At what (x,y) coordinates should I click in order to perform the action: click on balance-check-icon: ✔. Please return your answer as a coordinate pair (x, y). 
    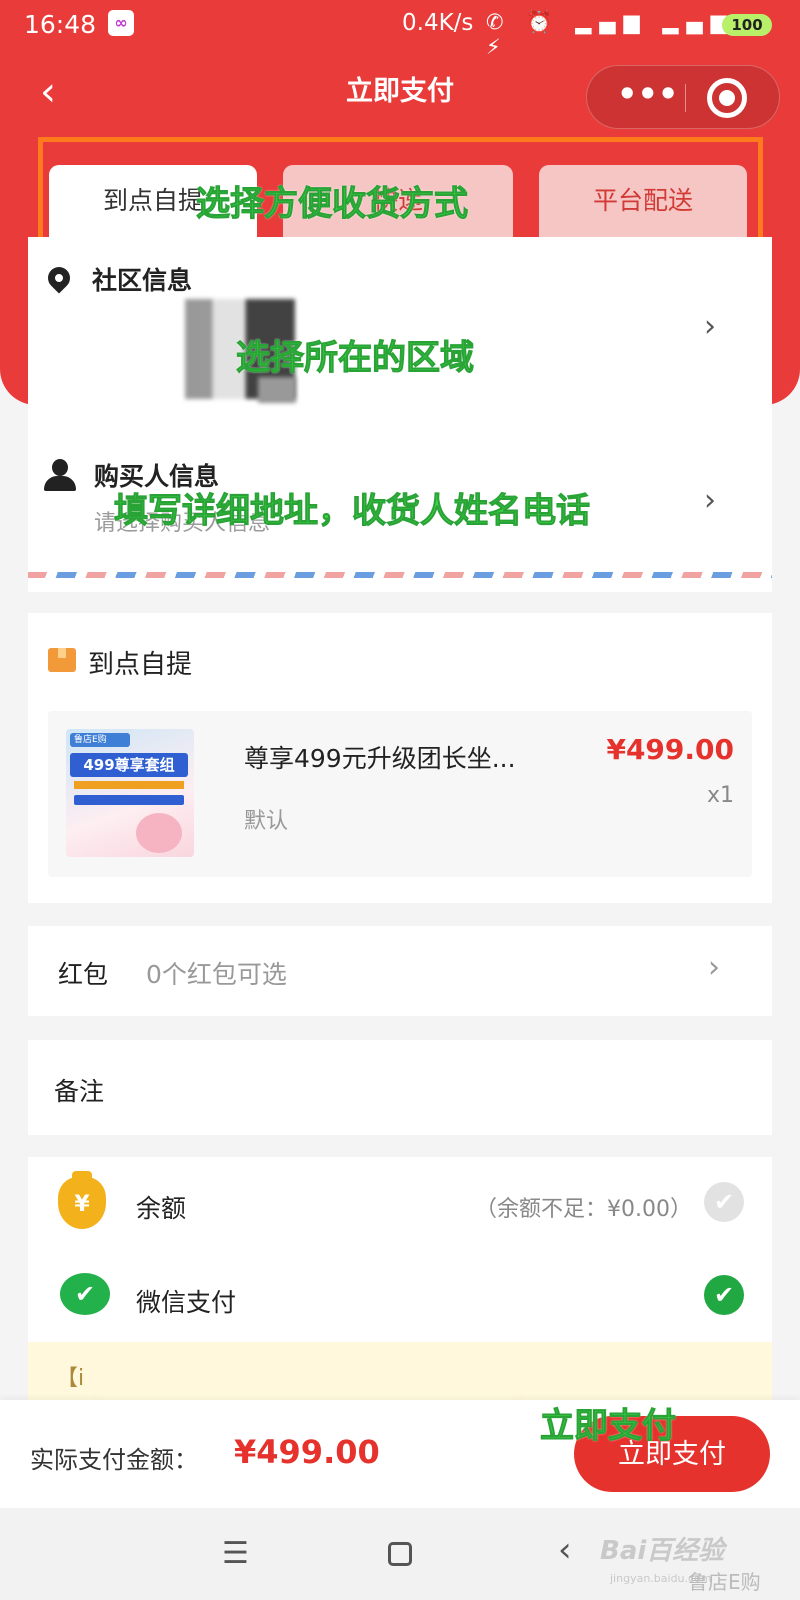
    Looking at the image, I should click on (724, 1202).